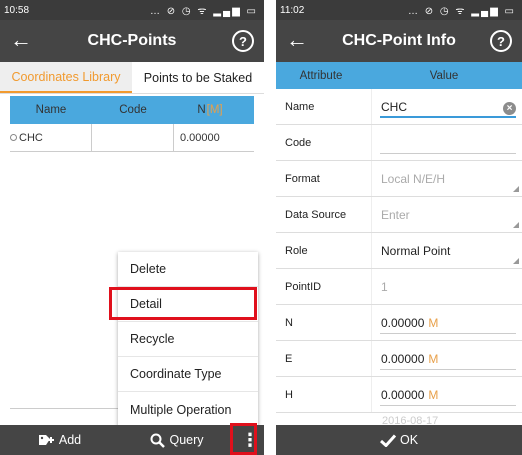 This screenshot has width=522, height=455. Describe the element at coordinates (413, 178) in the screenshot. I see `format-value: Local N/E/H` at that location.